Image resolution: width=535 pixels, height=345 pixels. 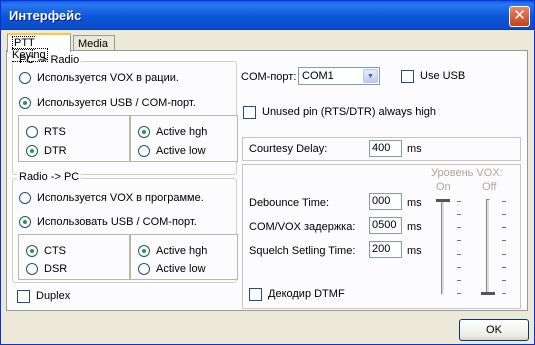 What do you see at coordinates (495, 247) in the screenshot?
I see `vox-off-slider` at bounding box center [495, 247].